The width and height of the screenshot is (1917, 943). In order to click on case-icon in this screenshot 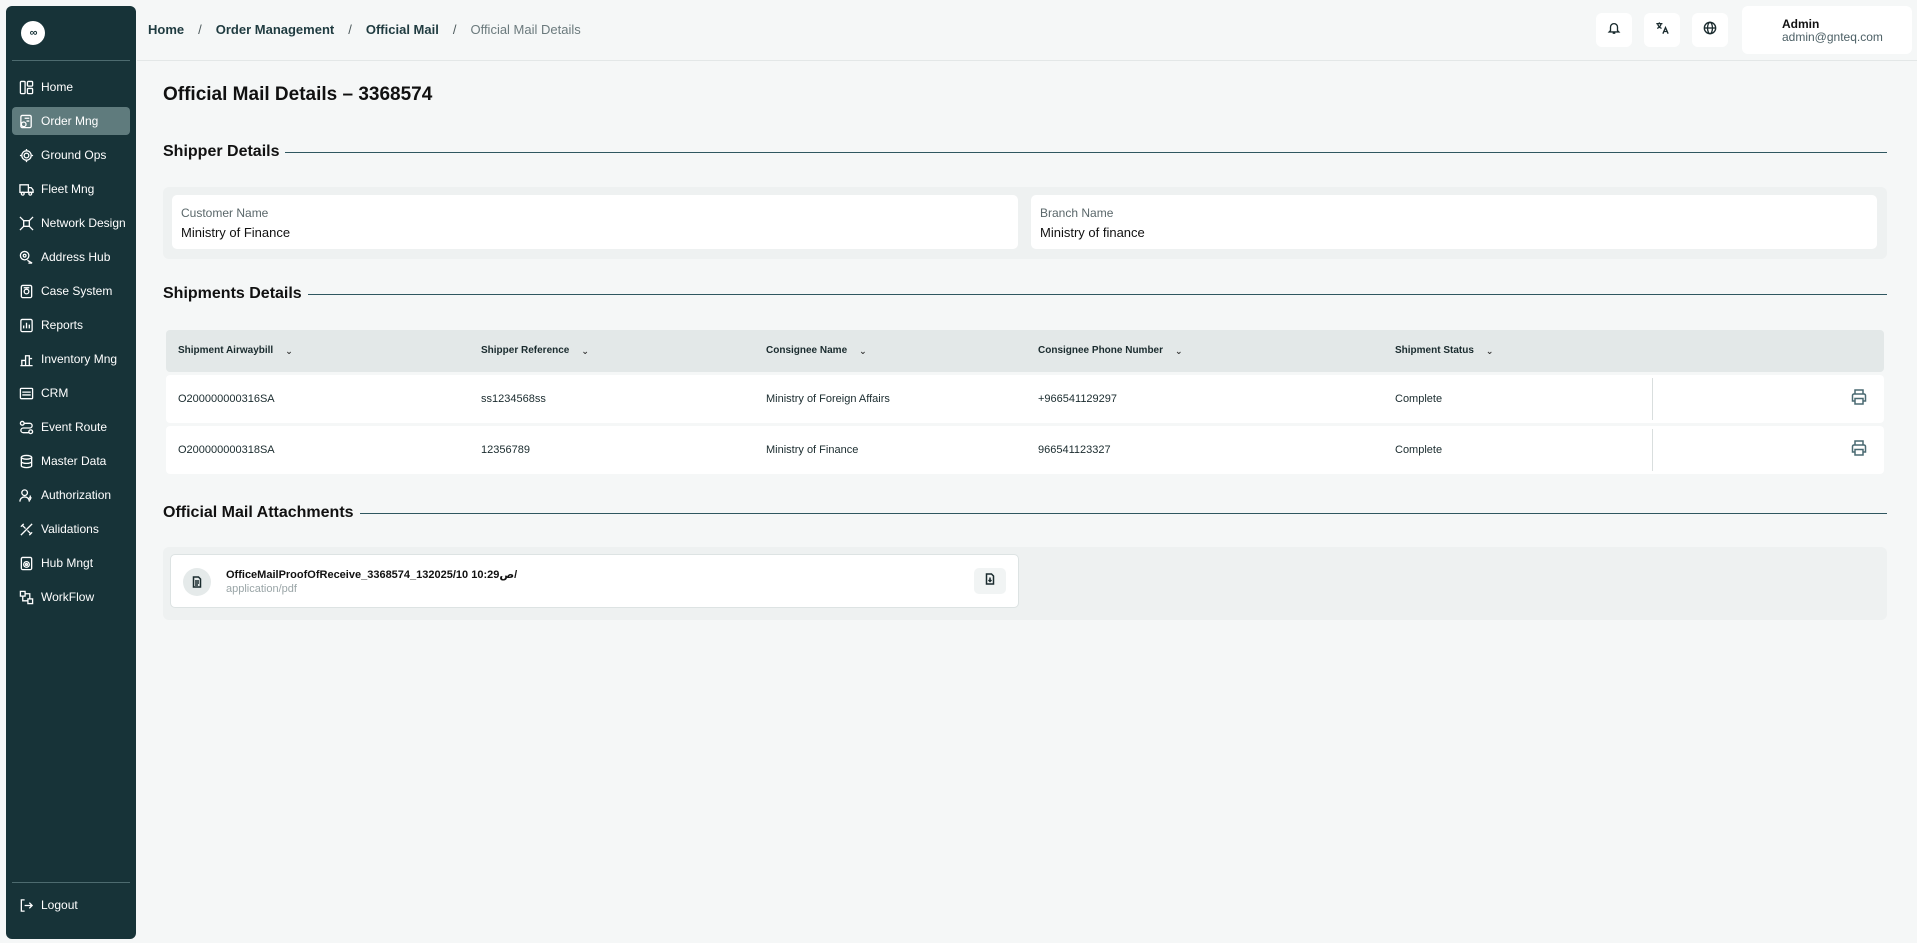, I will do `click(26, 291)`.